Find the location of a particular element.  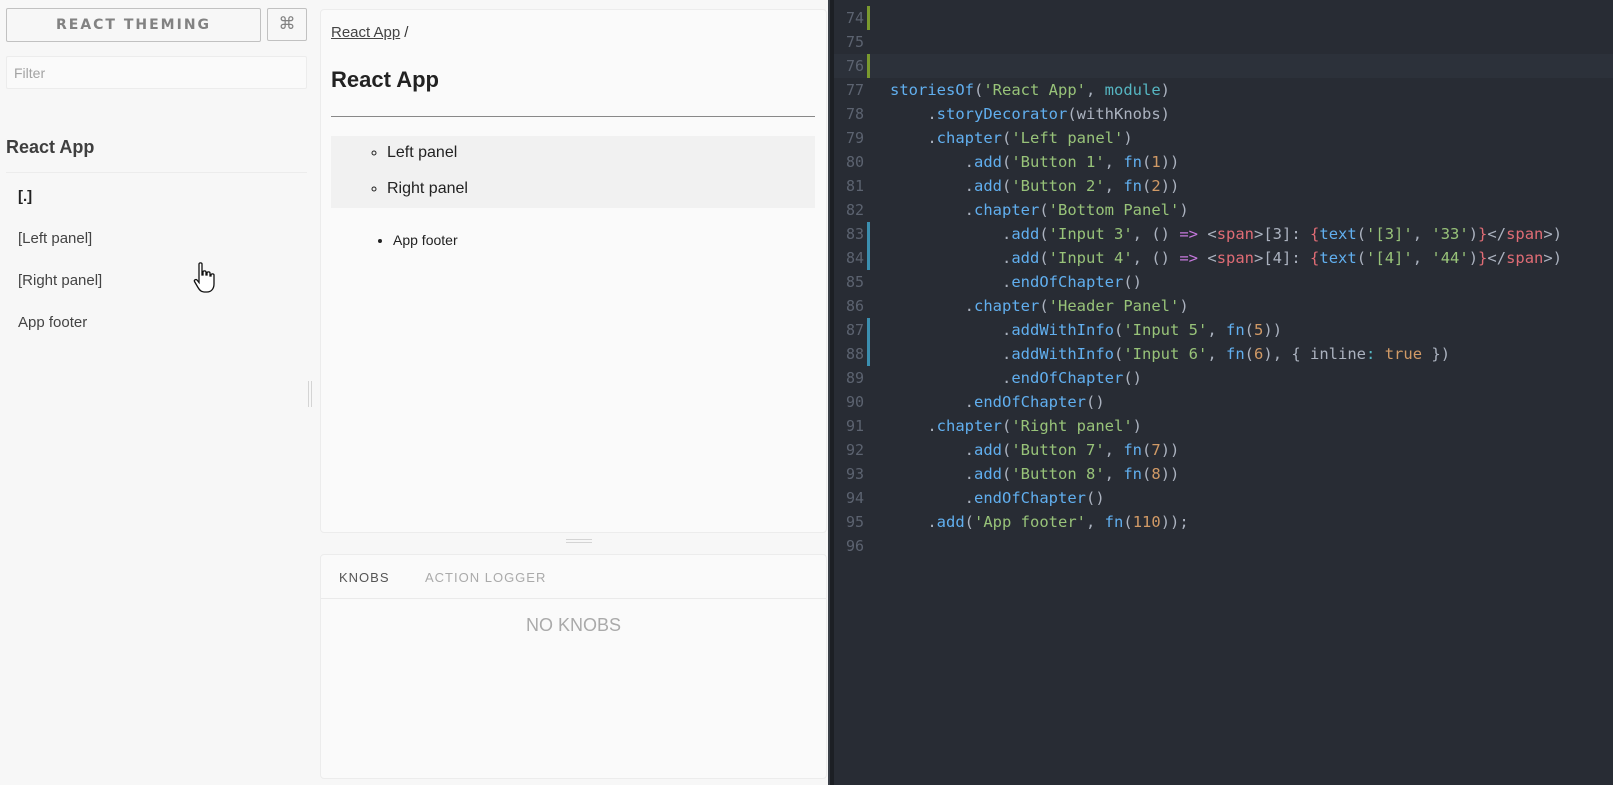

line-number: 75 is located at coordinates (854, 42).